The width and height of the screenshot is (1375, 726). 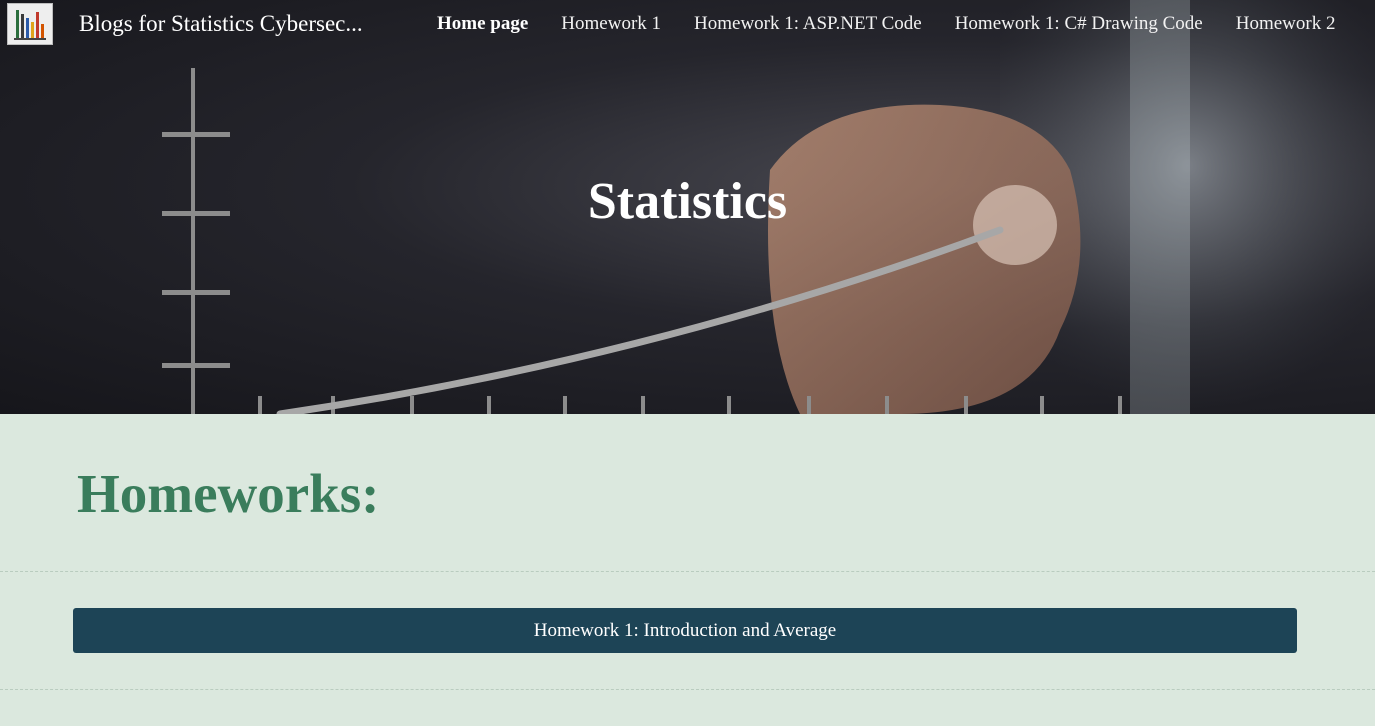 I want to click on nav-item-homework-1-aspnet-code: Homework 1: ASP.NET Code, so click(x=808, y=24).